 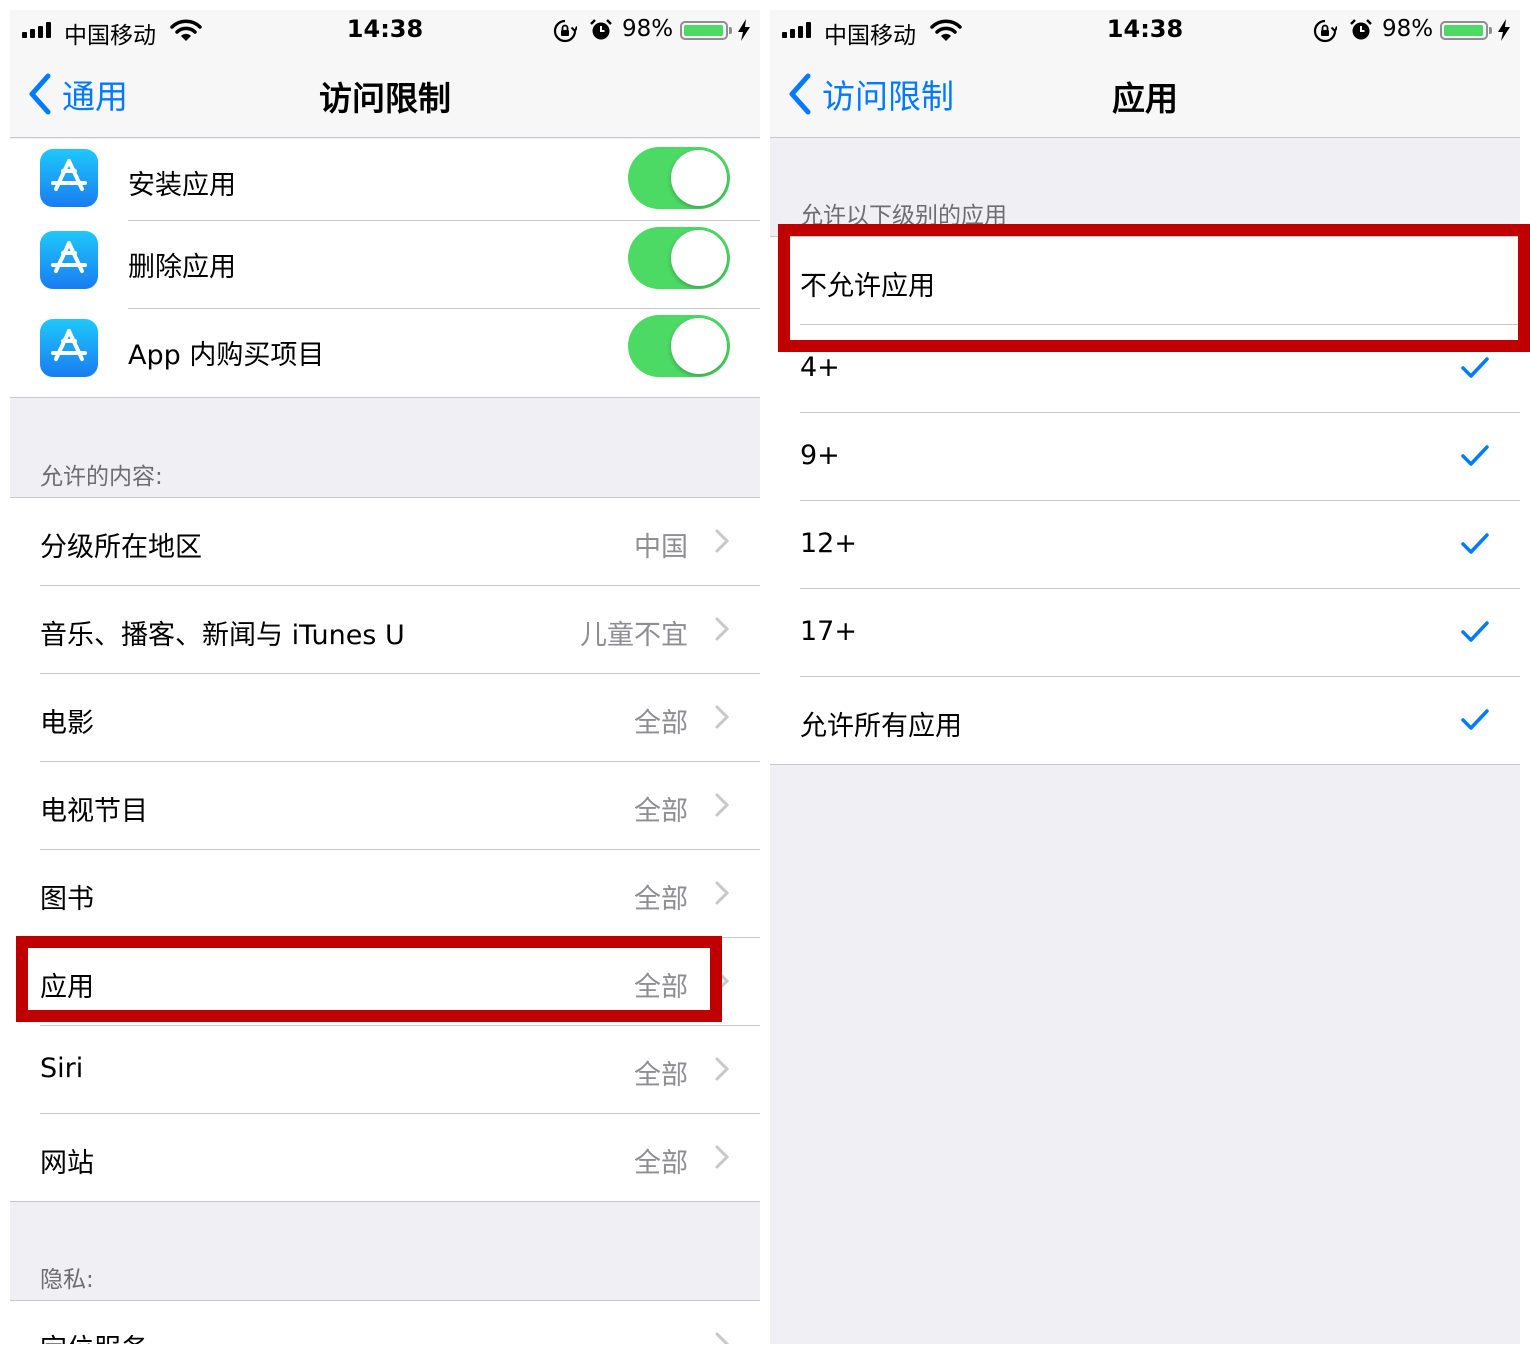 What do you see at coordinates (385, 718) in the screenshot?
I see `movies-row: 电影 全部` at bounding box center [385, 718].